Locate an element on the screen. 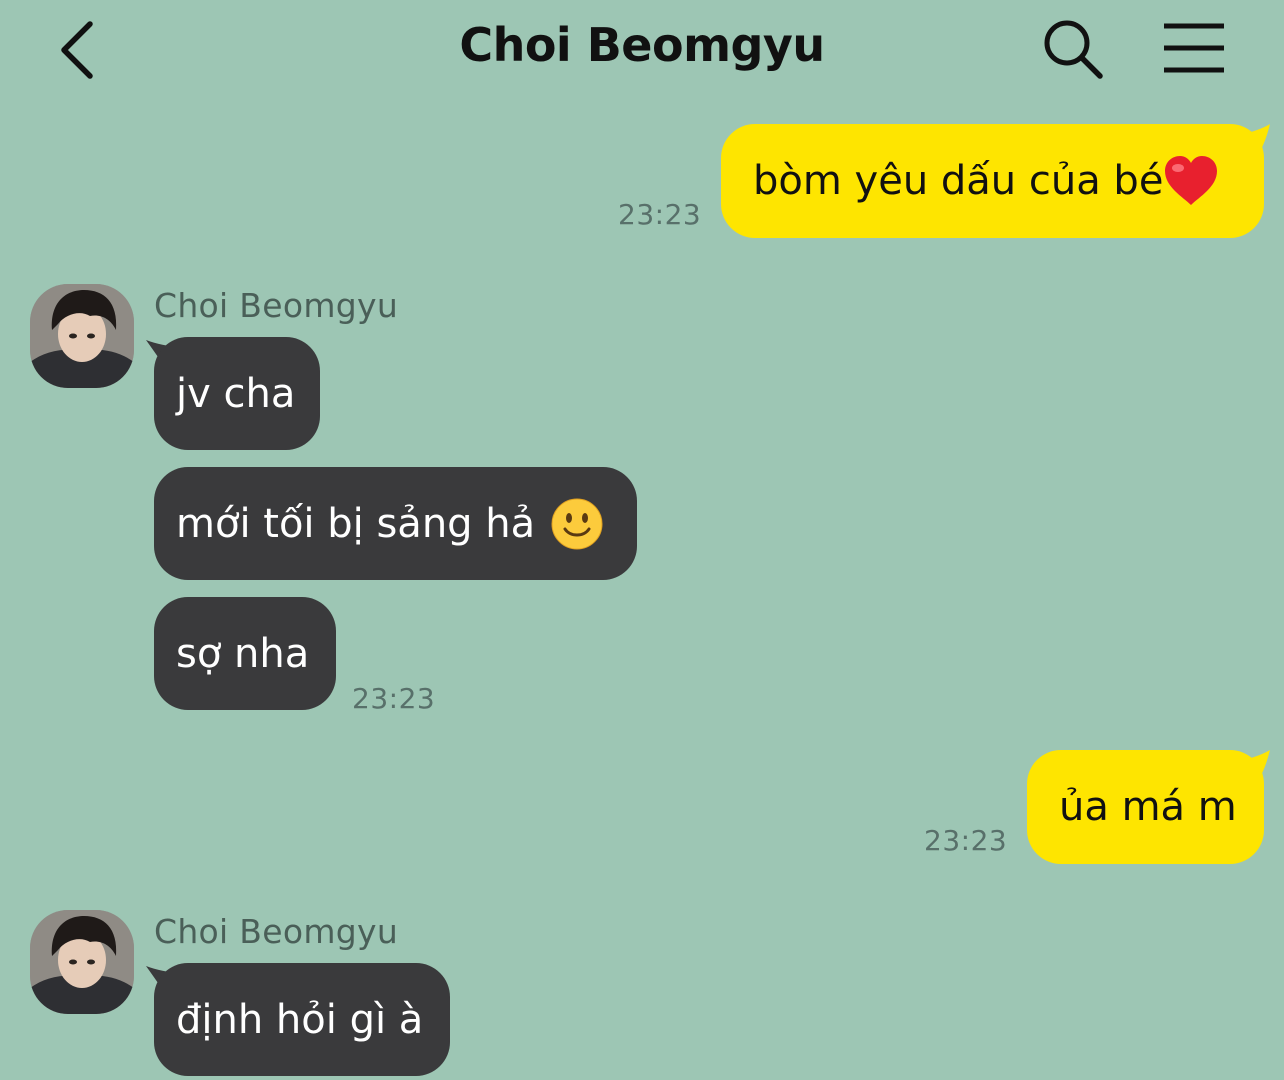 This screenshot has height=1080, width=1284. message-bubble: jv cha is located at coordinates (237, 393).